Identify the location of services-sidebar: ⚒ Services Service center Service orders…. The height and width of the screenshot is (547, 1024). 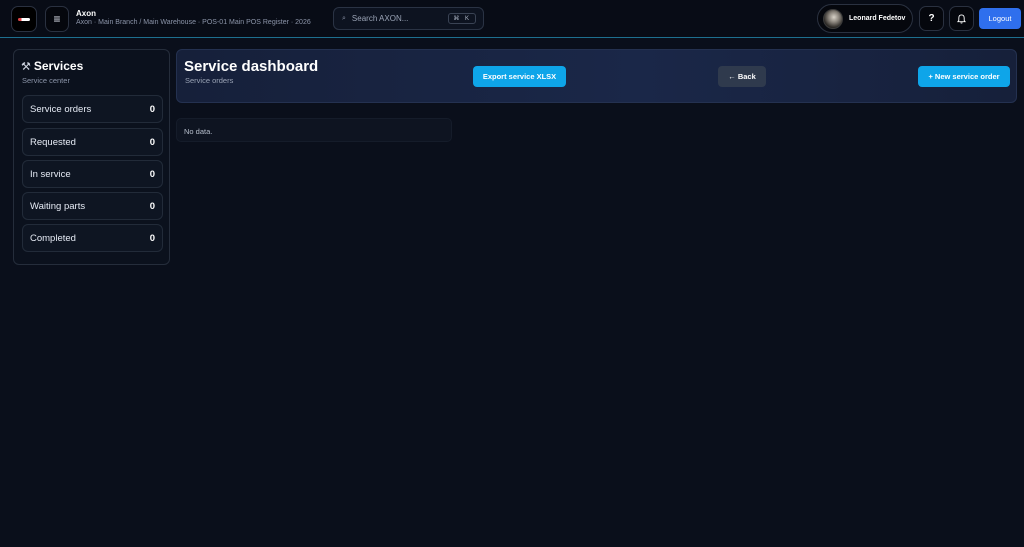
(91, 157).